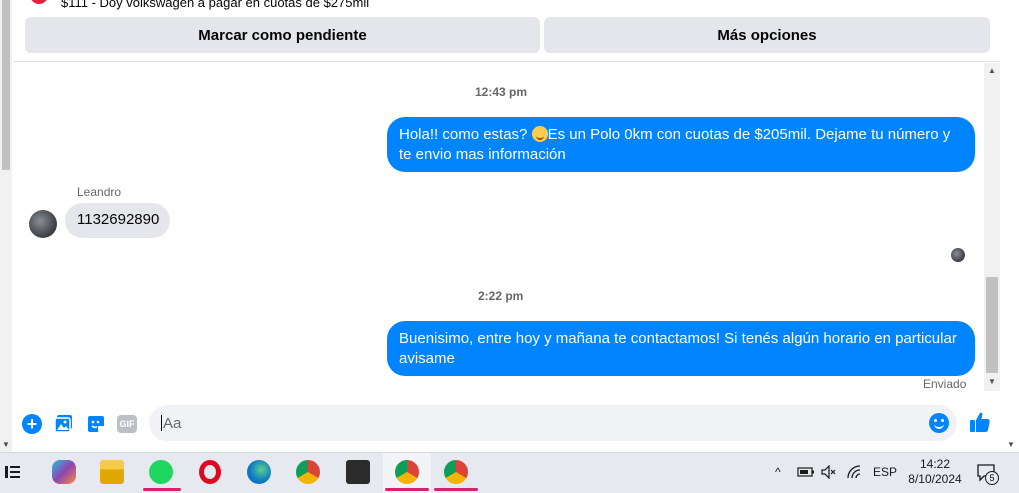  Describe the element at coordinates (992, 70) in the screenshot. I see `scroll-up-arrow-icon: ▲` at that location.